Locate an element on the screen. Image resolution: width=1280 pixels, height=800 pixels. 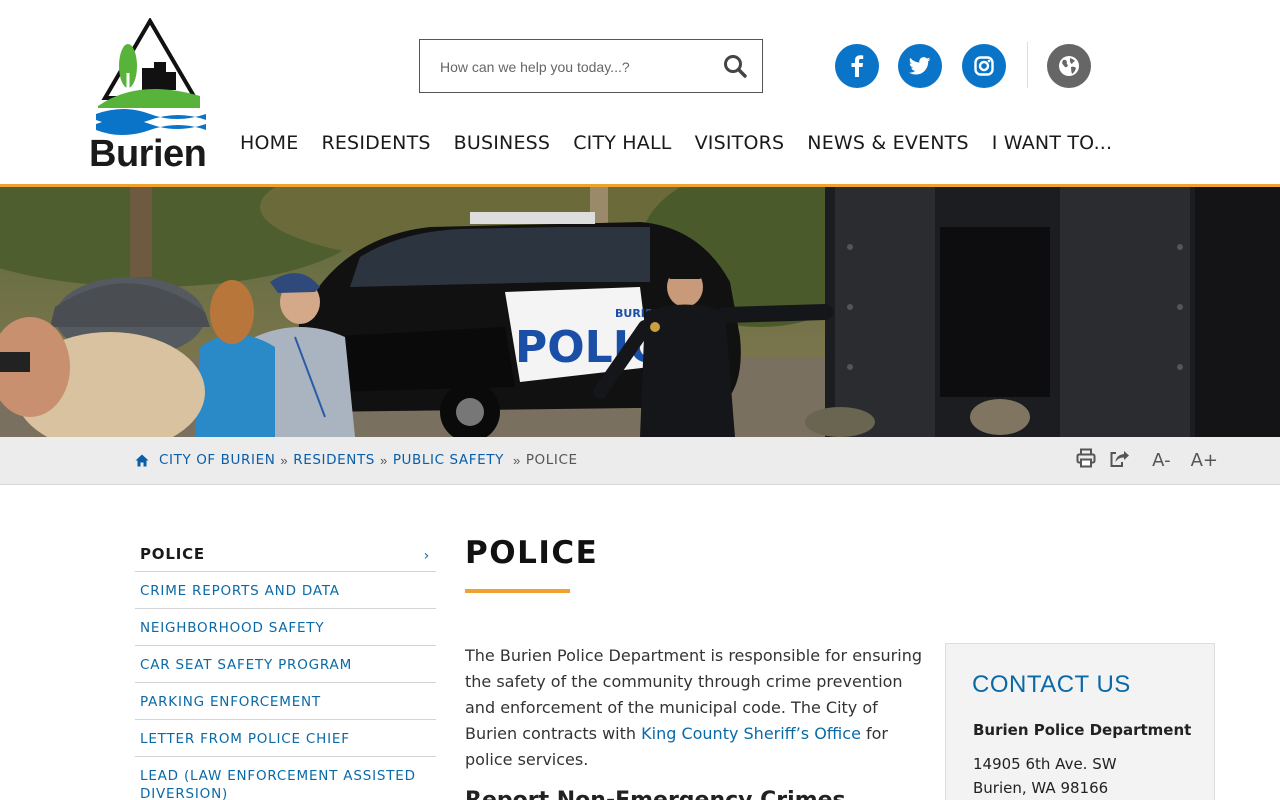
translate-button is located at coordinates (1069, 66).